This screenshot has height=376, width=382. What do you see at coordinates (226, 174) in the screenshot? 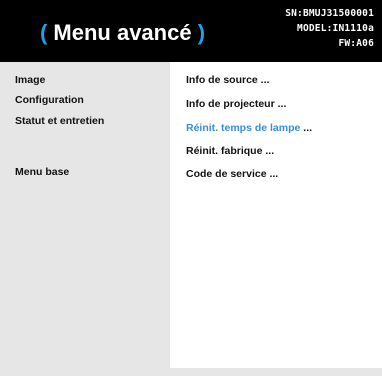
I see `service-code-label: Code de service` at bounding box center [226, 174].